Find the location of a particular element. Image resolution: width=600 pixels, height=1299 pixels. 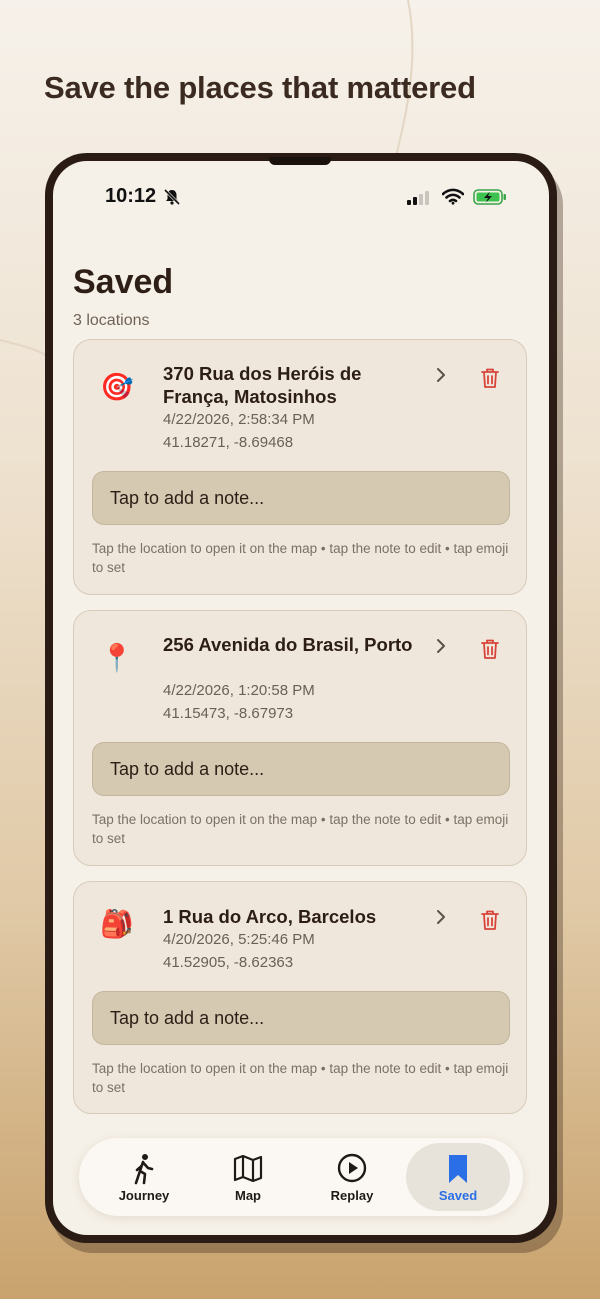

location-coords: 41.18271, -8.69468 is located at coordinates (228, 442).